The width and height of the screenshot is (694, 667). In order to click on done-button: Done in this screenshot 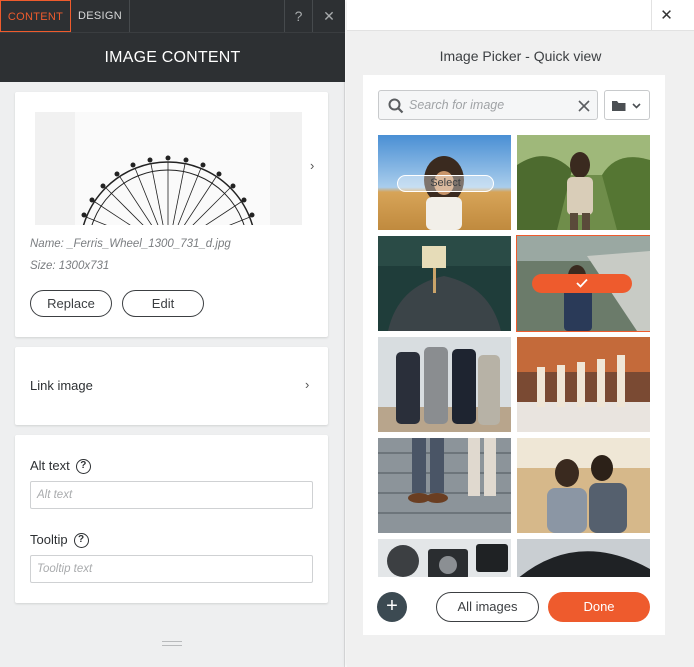, I will do `click(599, 607)`.